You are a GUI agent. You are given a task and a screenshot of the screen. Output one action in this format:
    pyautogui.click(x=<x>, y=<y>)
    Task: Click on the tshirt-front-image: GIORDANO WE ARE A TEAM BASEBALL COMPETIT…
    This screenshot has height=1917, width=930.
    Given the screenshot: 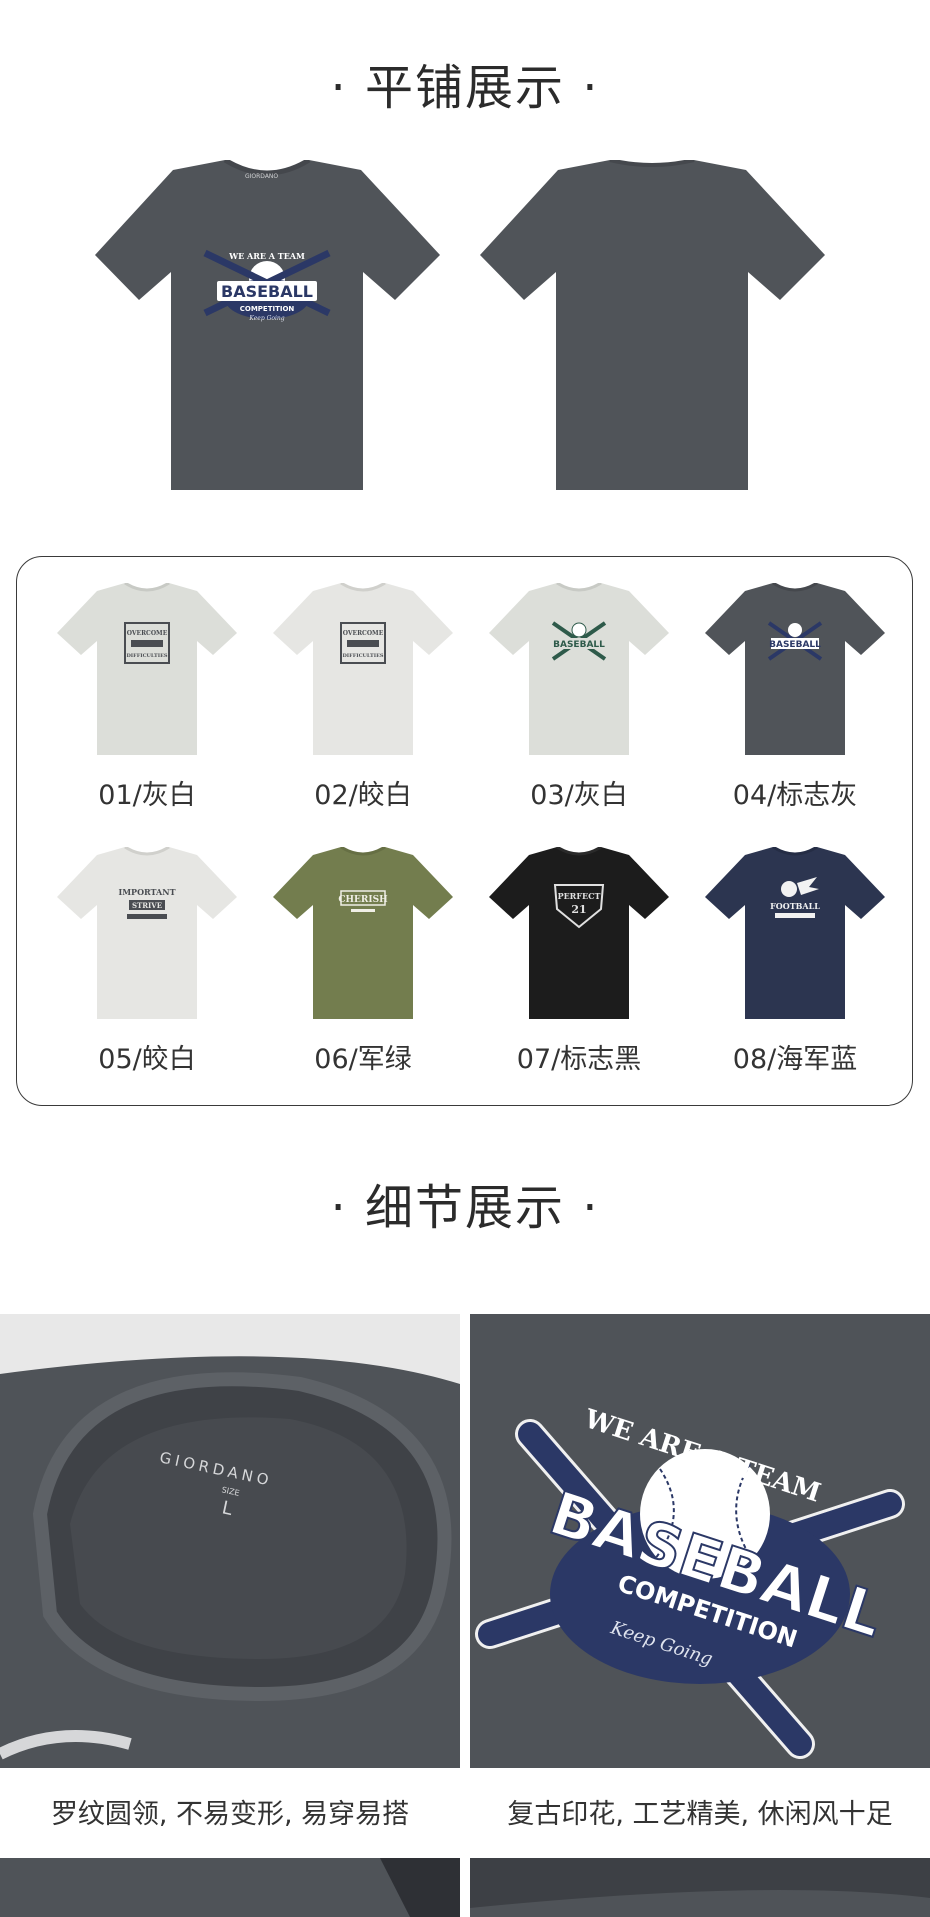 What is the action you would take?
    pyautogui.click(x=267, y=331)
    